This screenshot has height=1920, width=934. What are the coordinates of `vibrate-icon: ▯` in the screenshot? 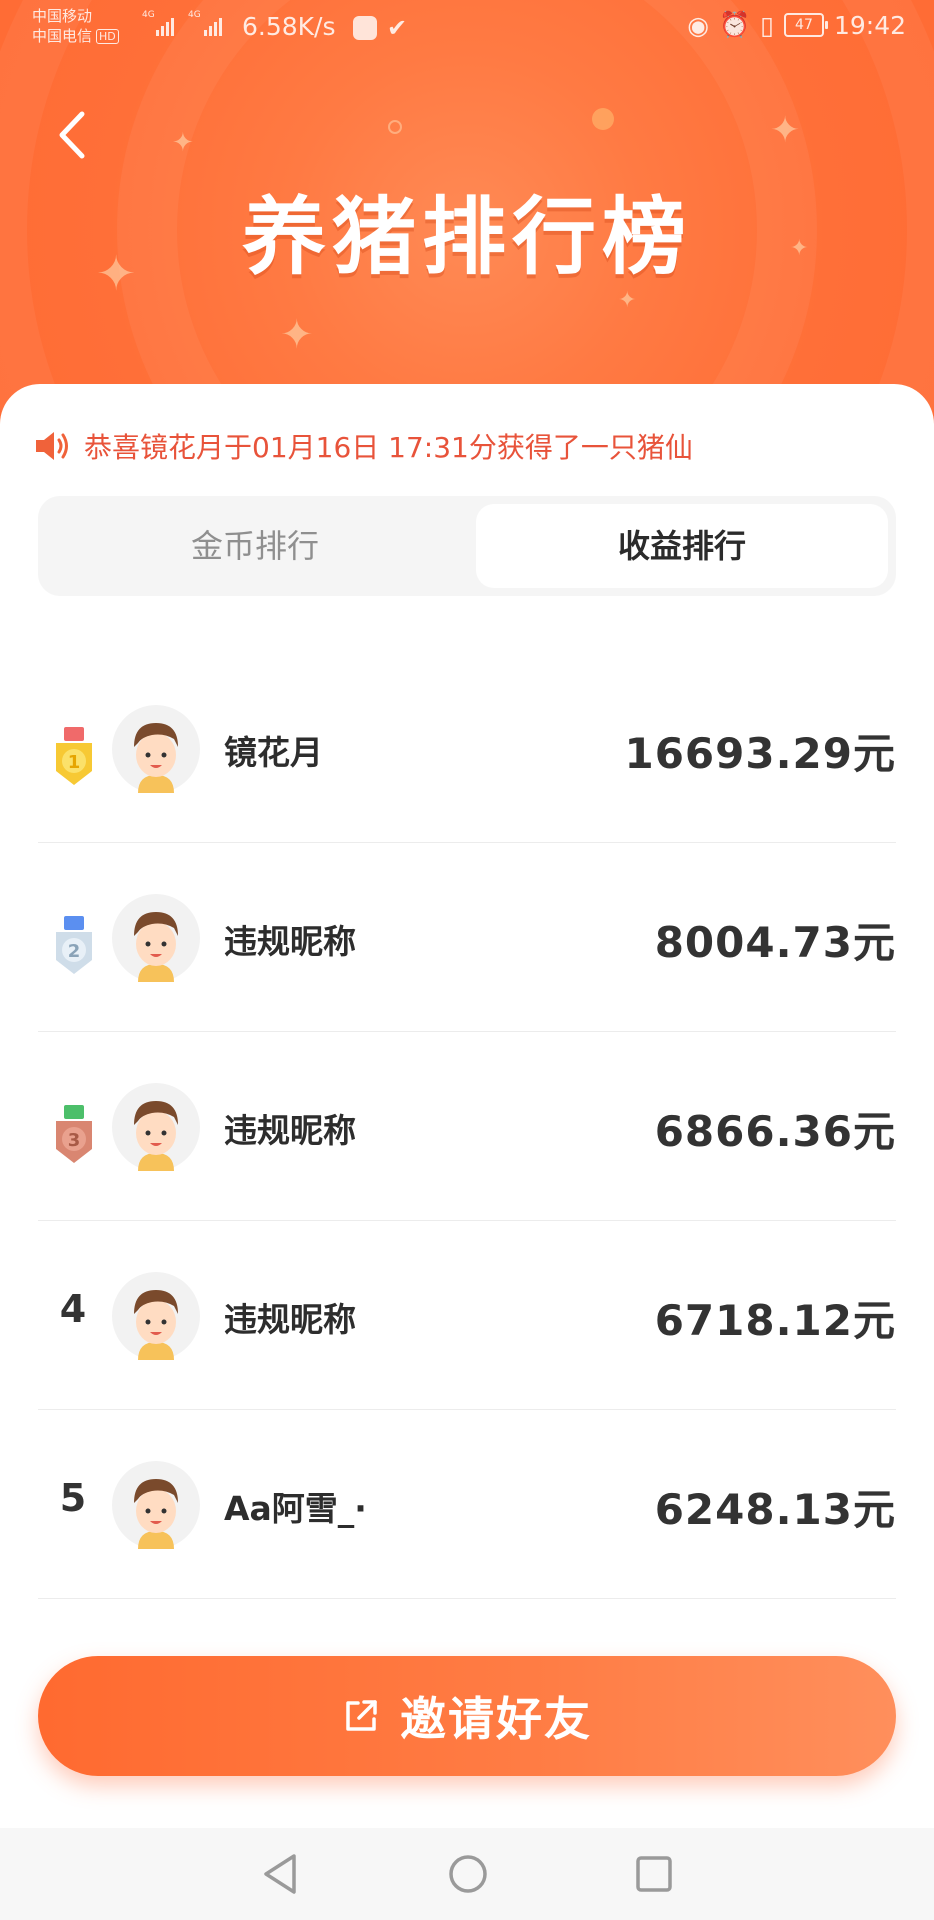 It's located at (767, 25).